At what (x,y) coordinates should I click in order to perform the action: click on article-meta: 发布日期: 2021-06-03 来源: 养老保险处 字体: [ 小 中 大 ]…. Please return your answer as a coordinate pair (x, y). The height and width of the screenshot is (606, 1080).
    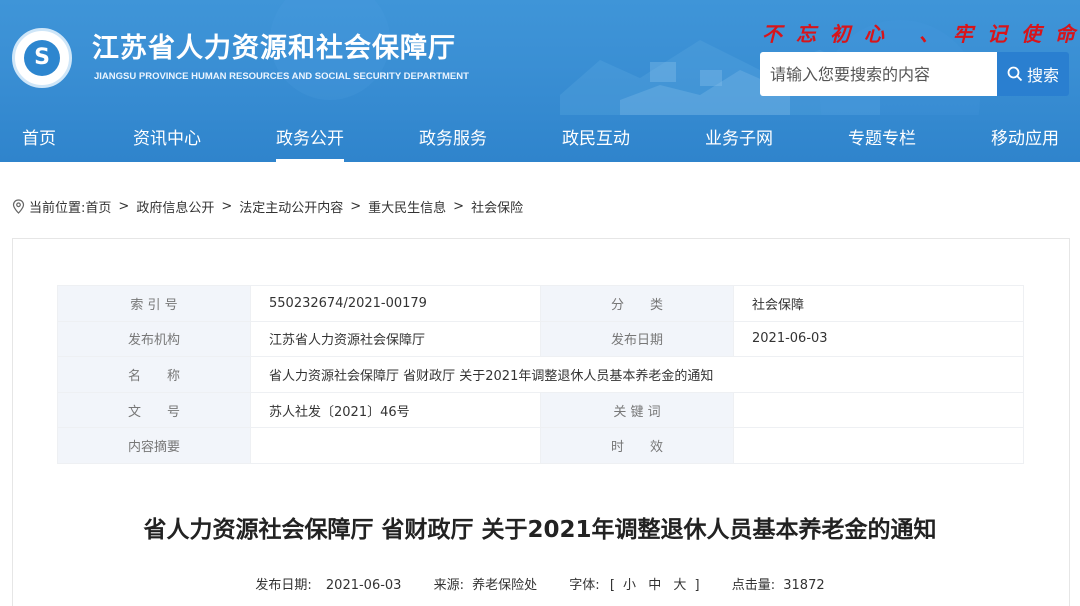
    Looking at the image, I should click on (540, 583).